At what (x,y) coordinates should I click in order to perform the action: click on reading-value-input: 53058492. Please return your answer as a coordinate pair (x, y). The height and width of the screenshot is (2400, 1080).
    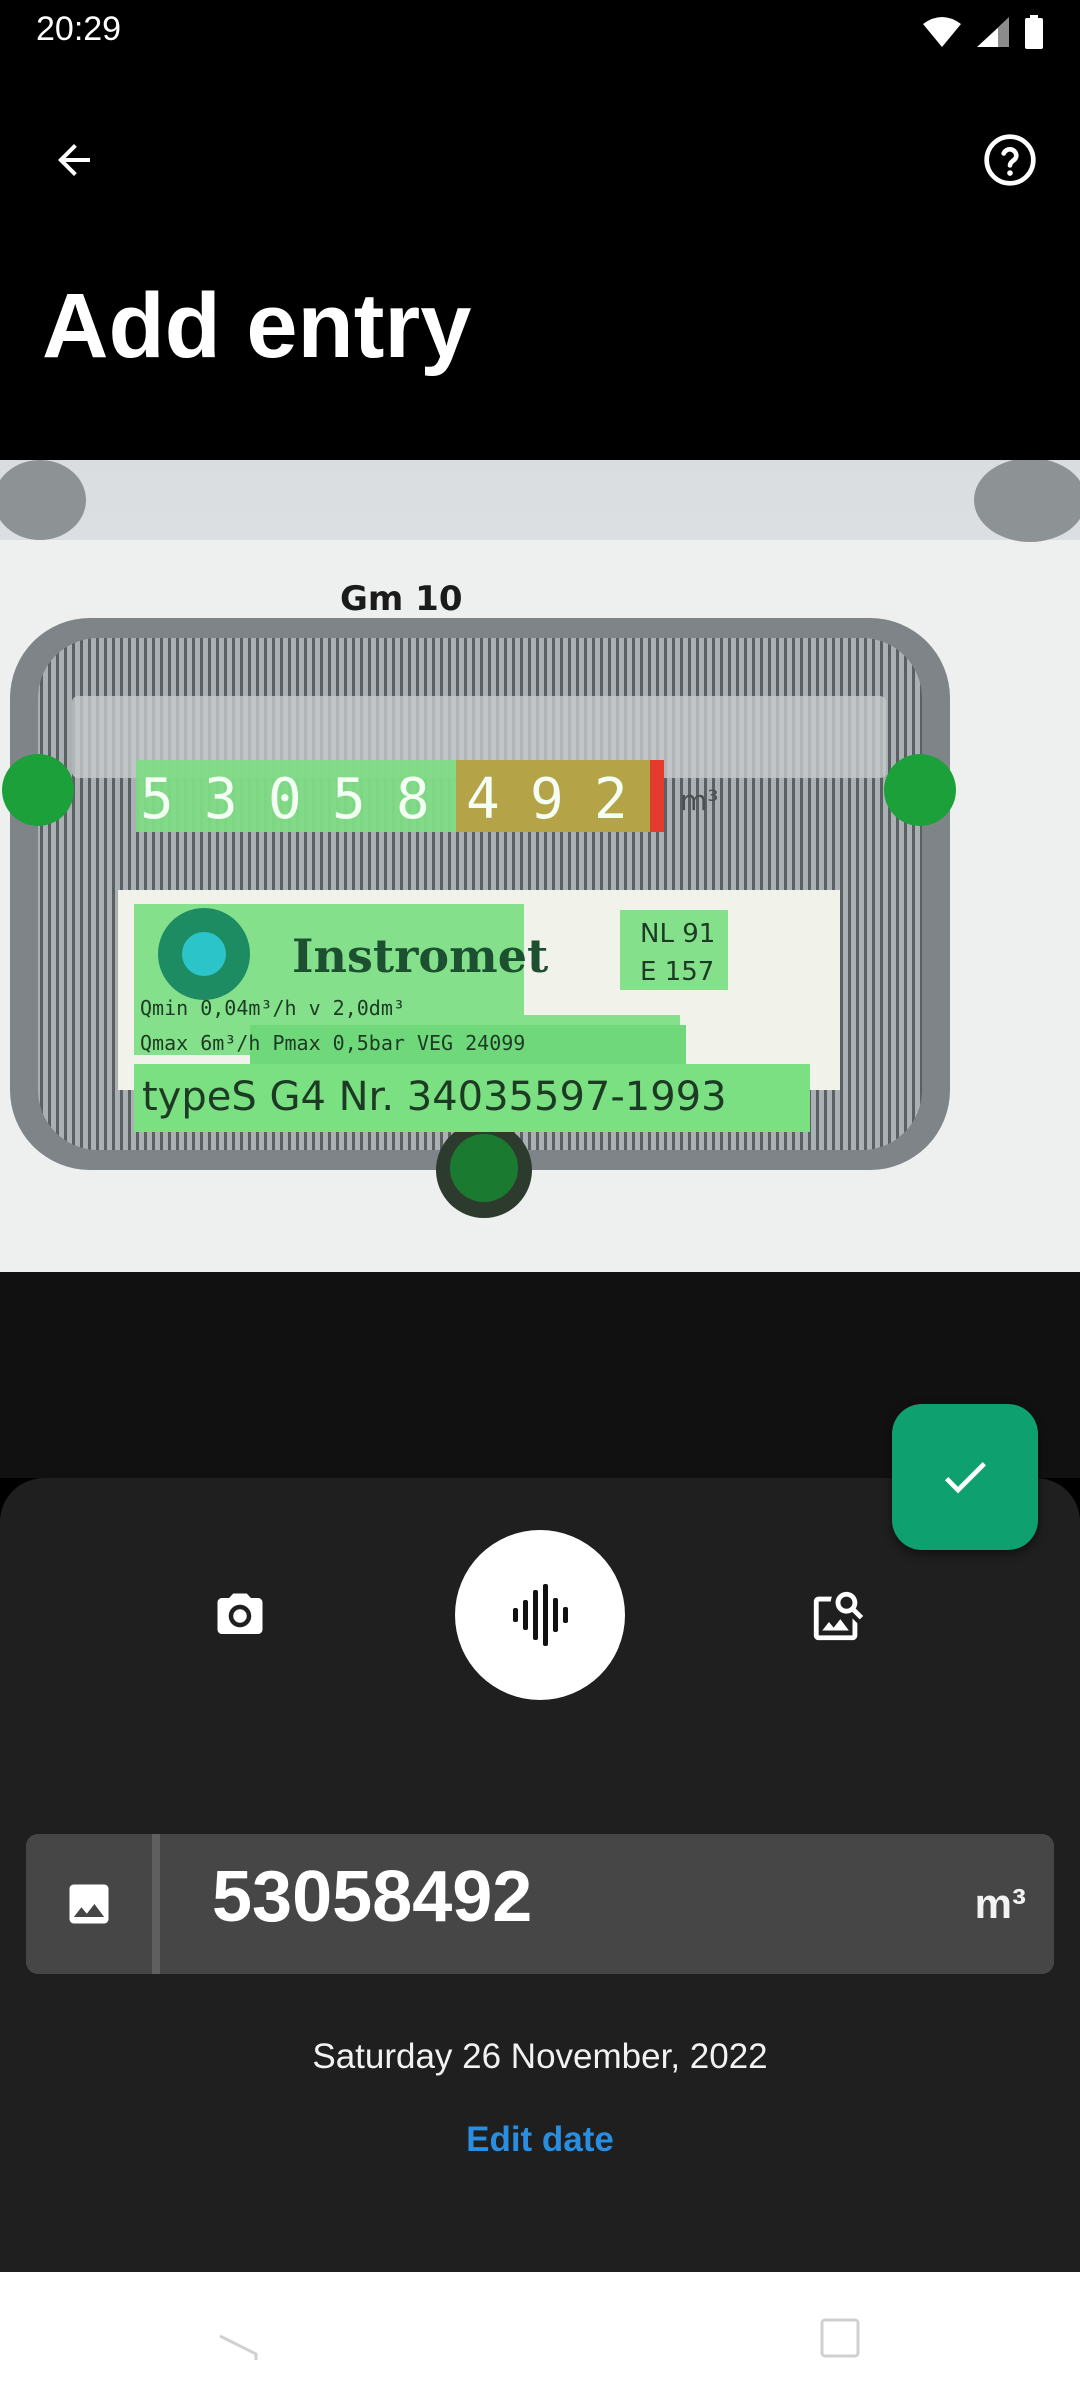
    Looking at the image, I should click on (372, 1897).